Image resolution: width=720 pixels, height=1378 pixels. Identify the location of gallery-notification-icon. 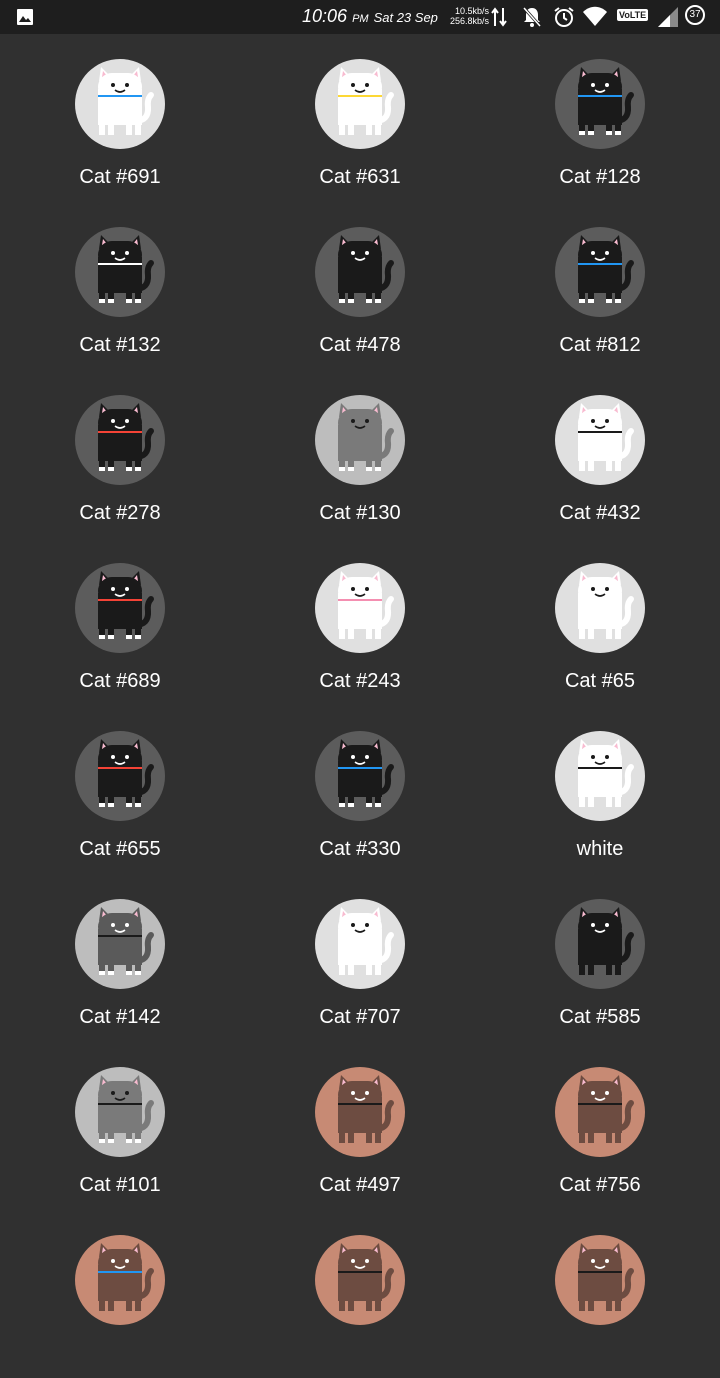
(25, 17).